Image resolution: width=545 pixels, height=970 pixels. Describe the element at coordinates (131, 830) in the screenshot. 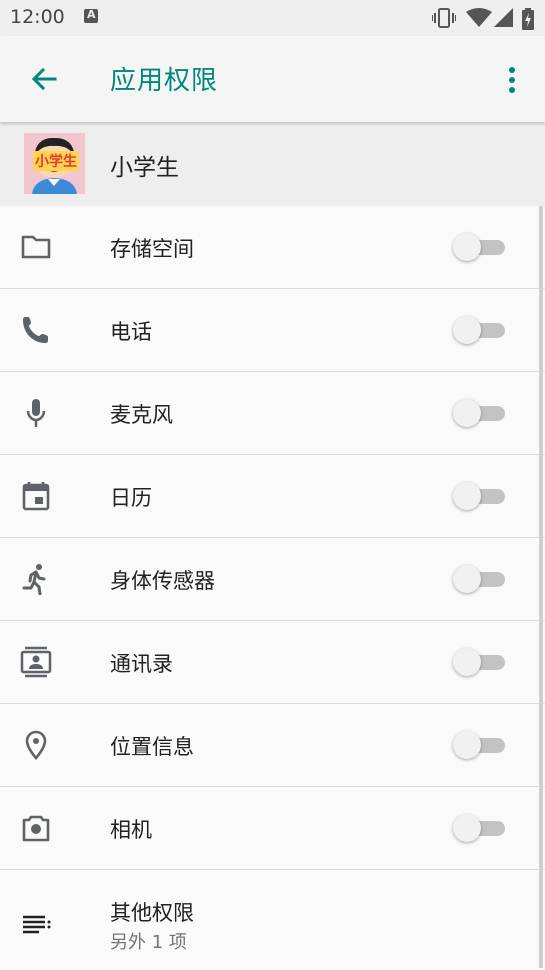

I see `permission-label: 相机` at that location.